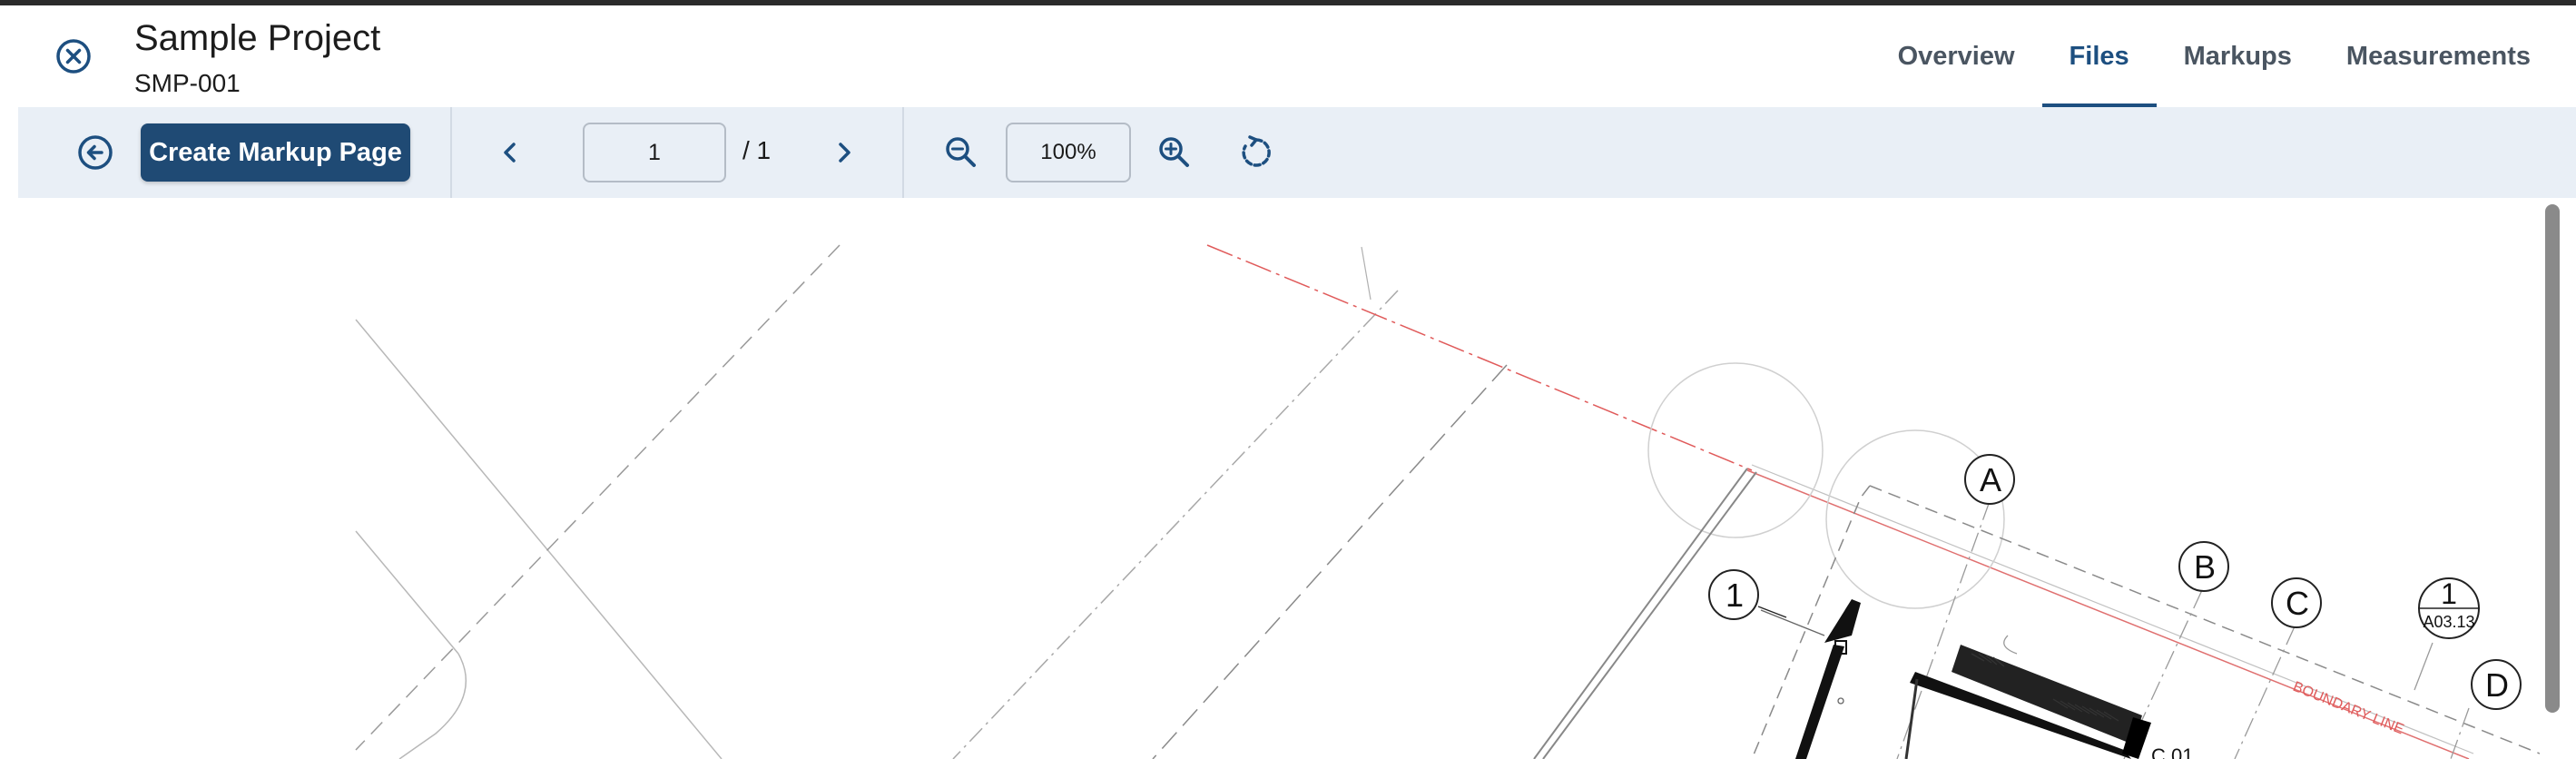 The image size is (2576, 759). I want to click on chevron-right-icon, so click(844, 153).